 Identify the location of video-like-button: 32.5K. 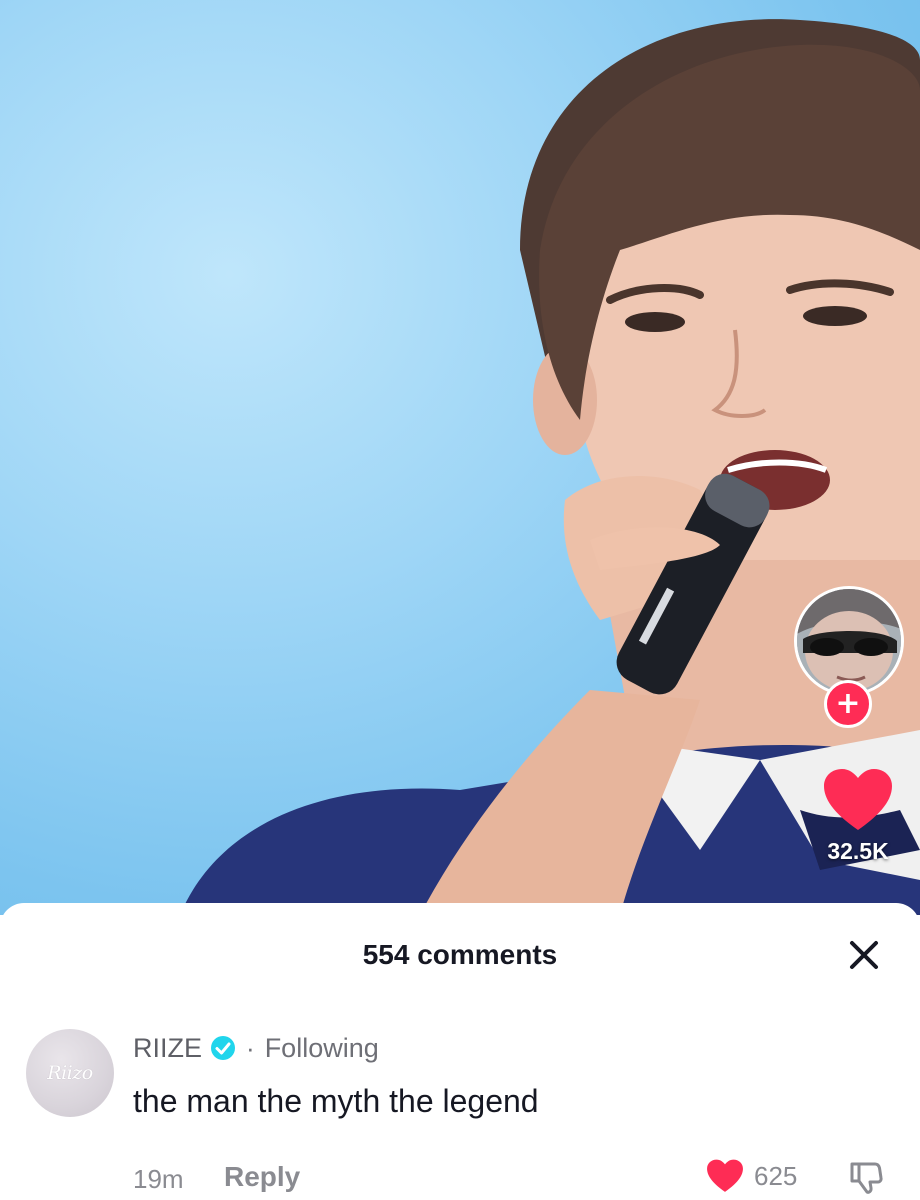
(858, 823).